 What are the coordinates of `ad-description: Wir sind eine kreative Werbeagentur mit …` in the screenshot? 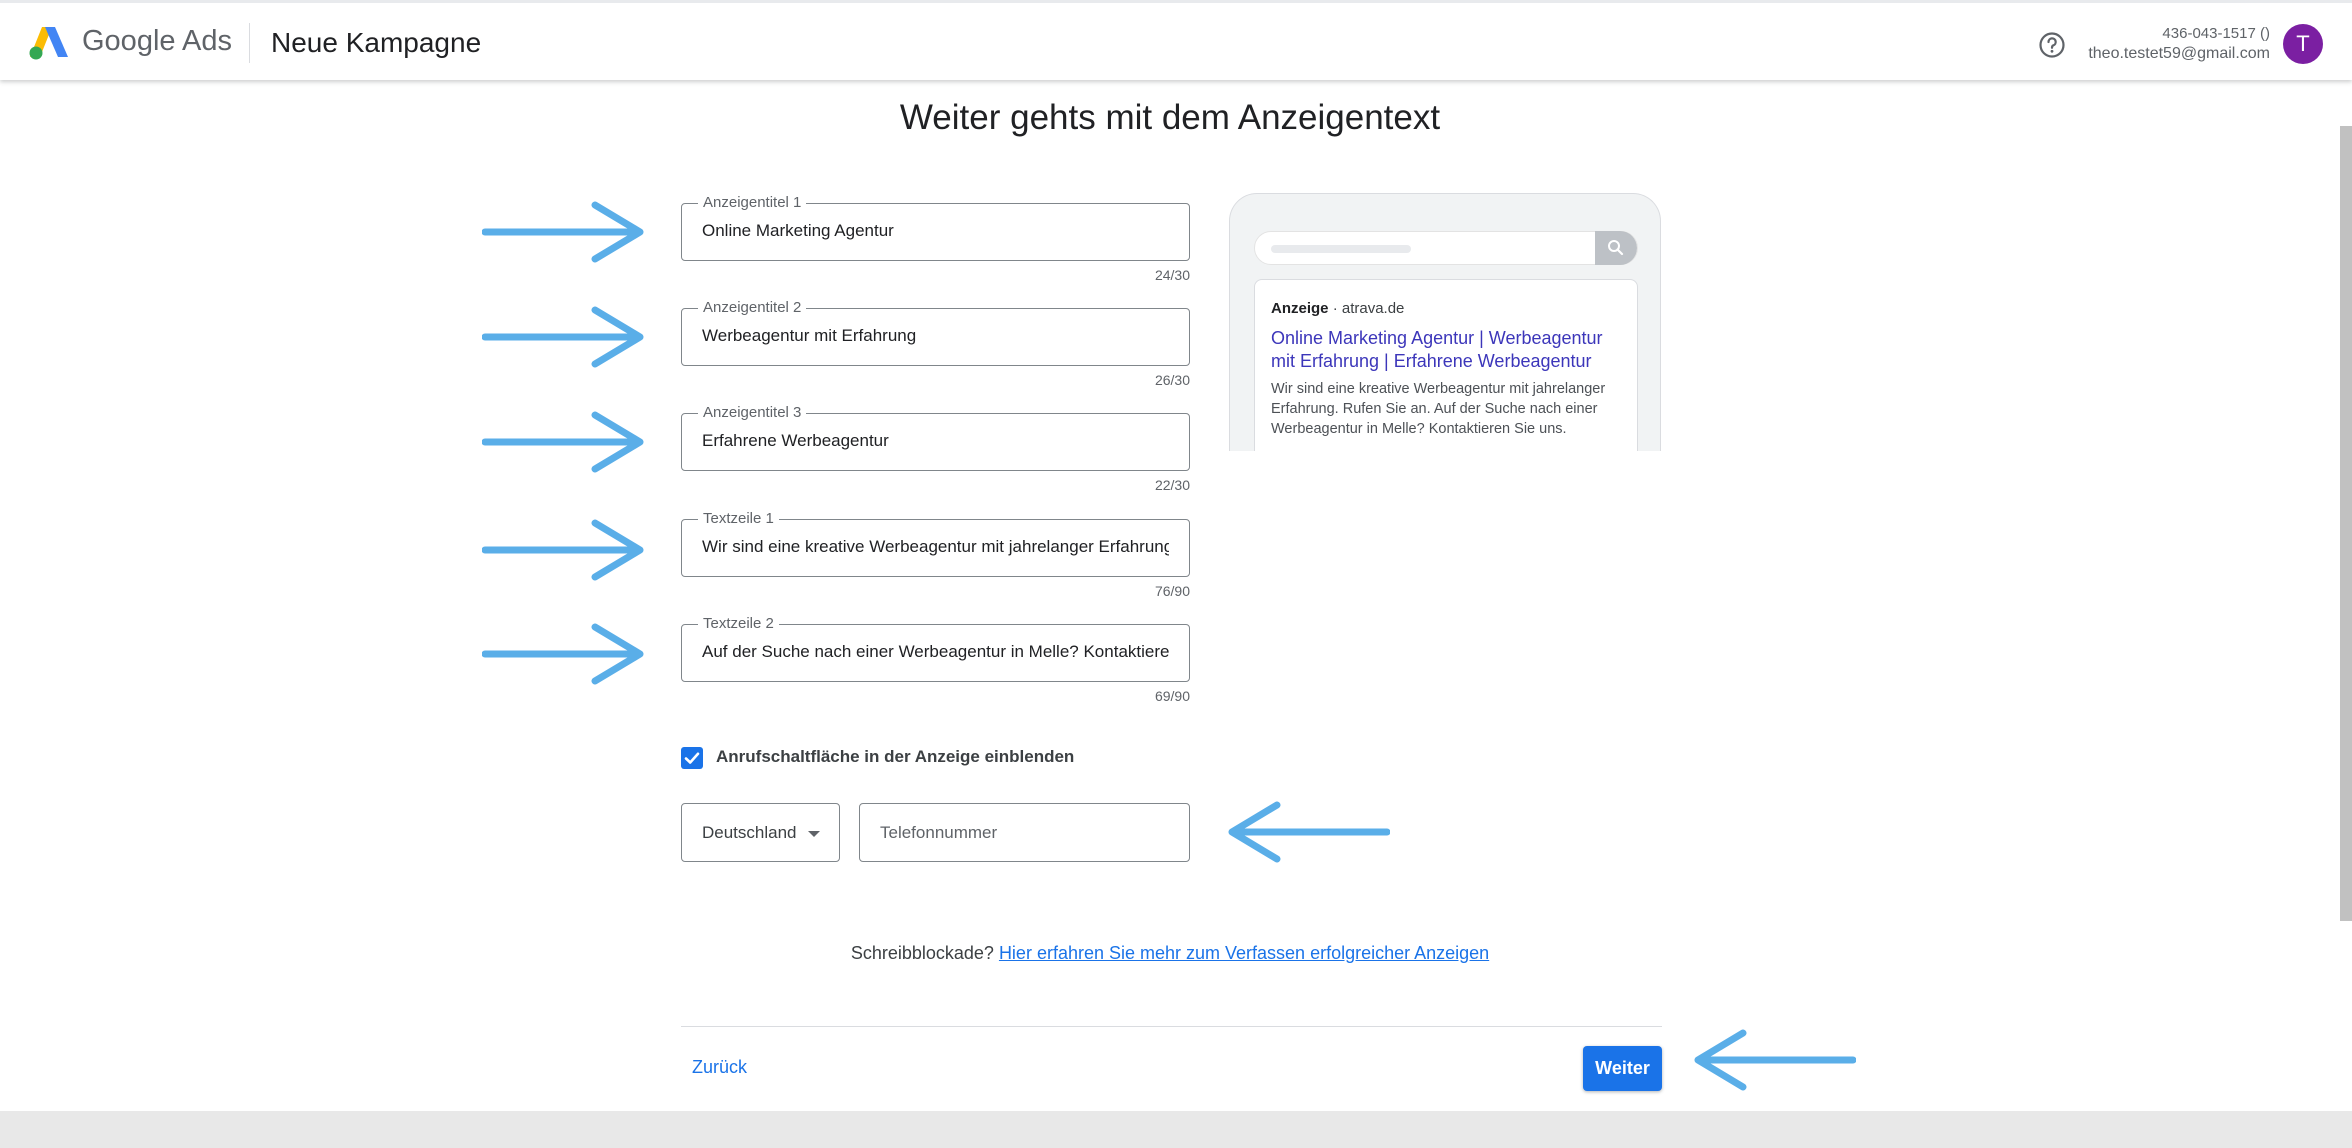 It's located at (1438, 409).